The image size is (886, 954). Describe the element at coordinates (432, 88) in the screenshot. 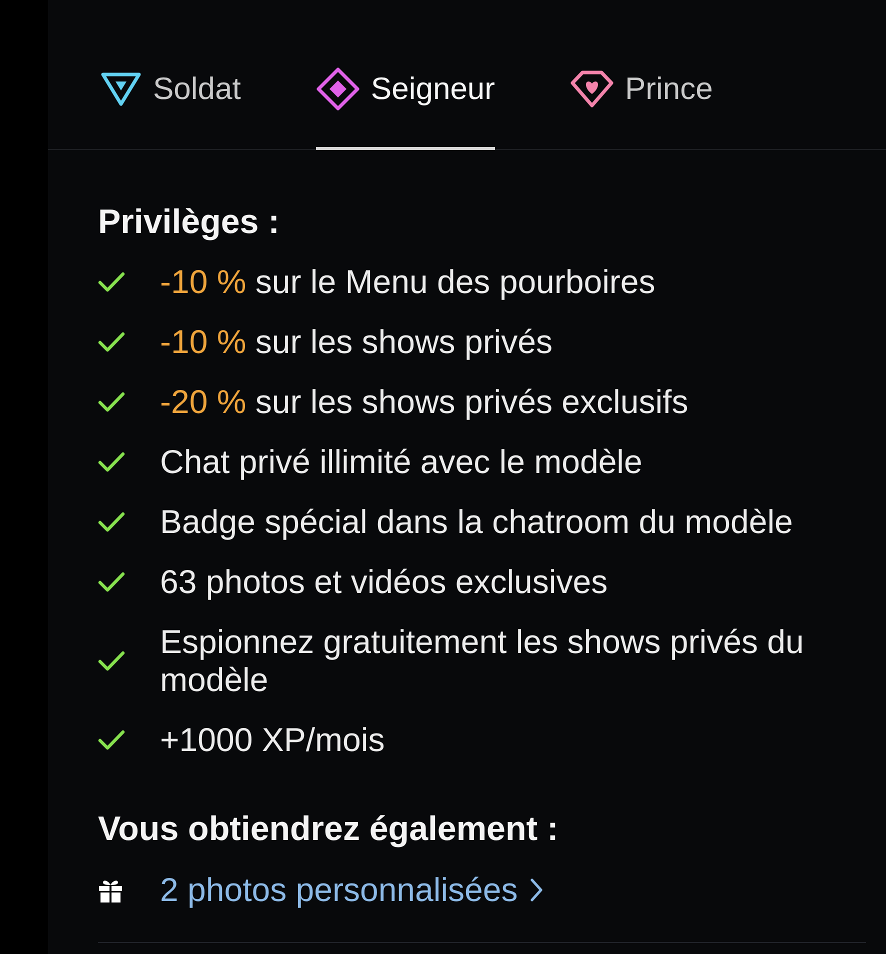

I see `tab-label: Seigneur` at that location.